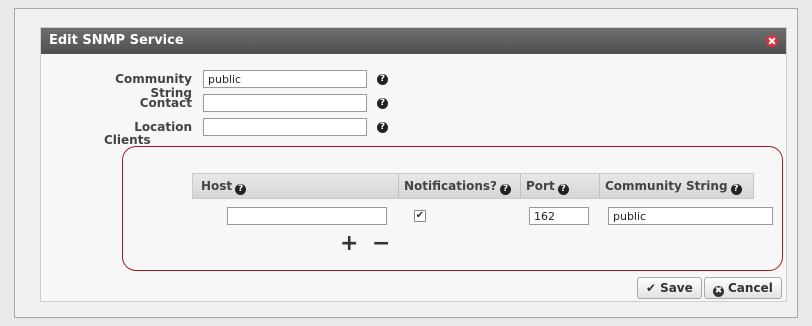  Describe the element at coordinates (547, 187) in the screenshot. I see `column-header-port: Port?` at that location.